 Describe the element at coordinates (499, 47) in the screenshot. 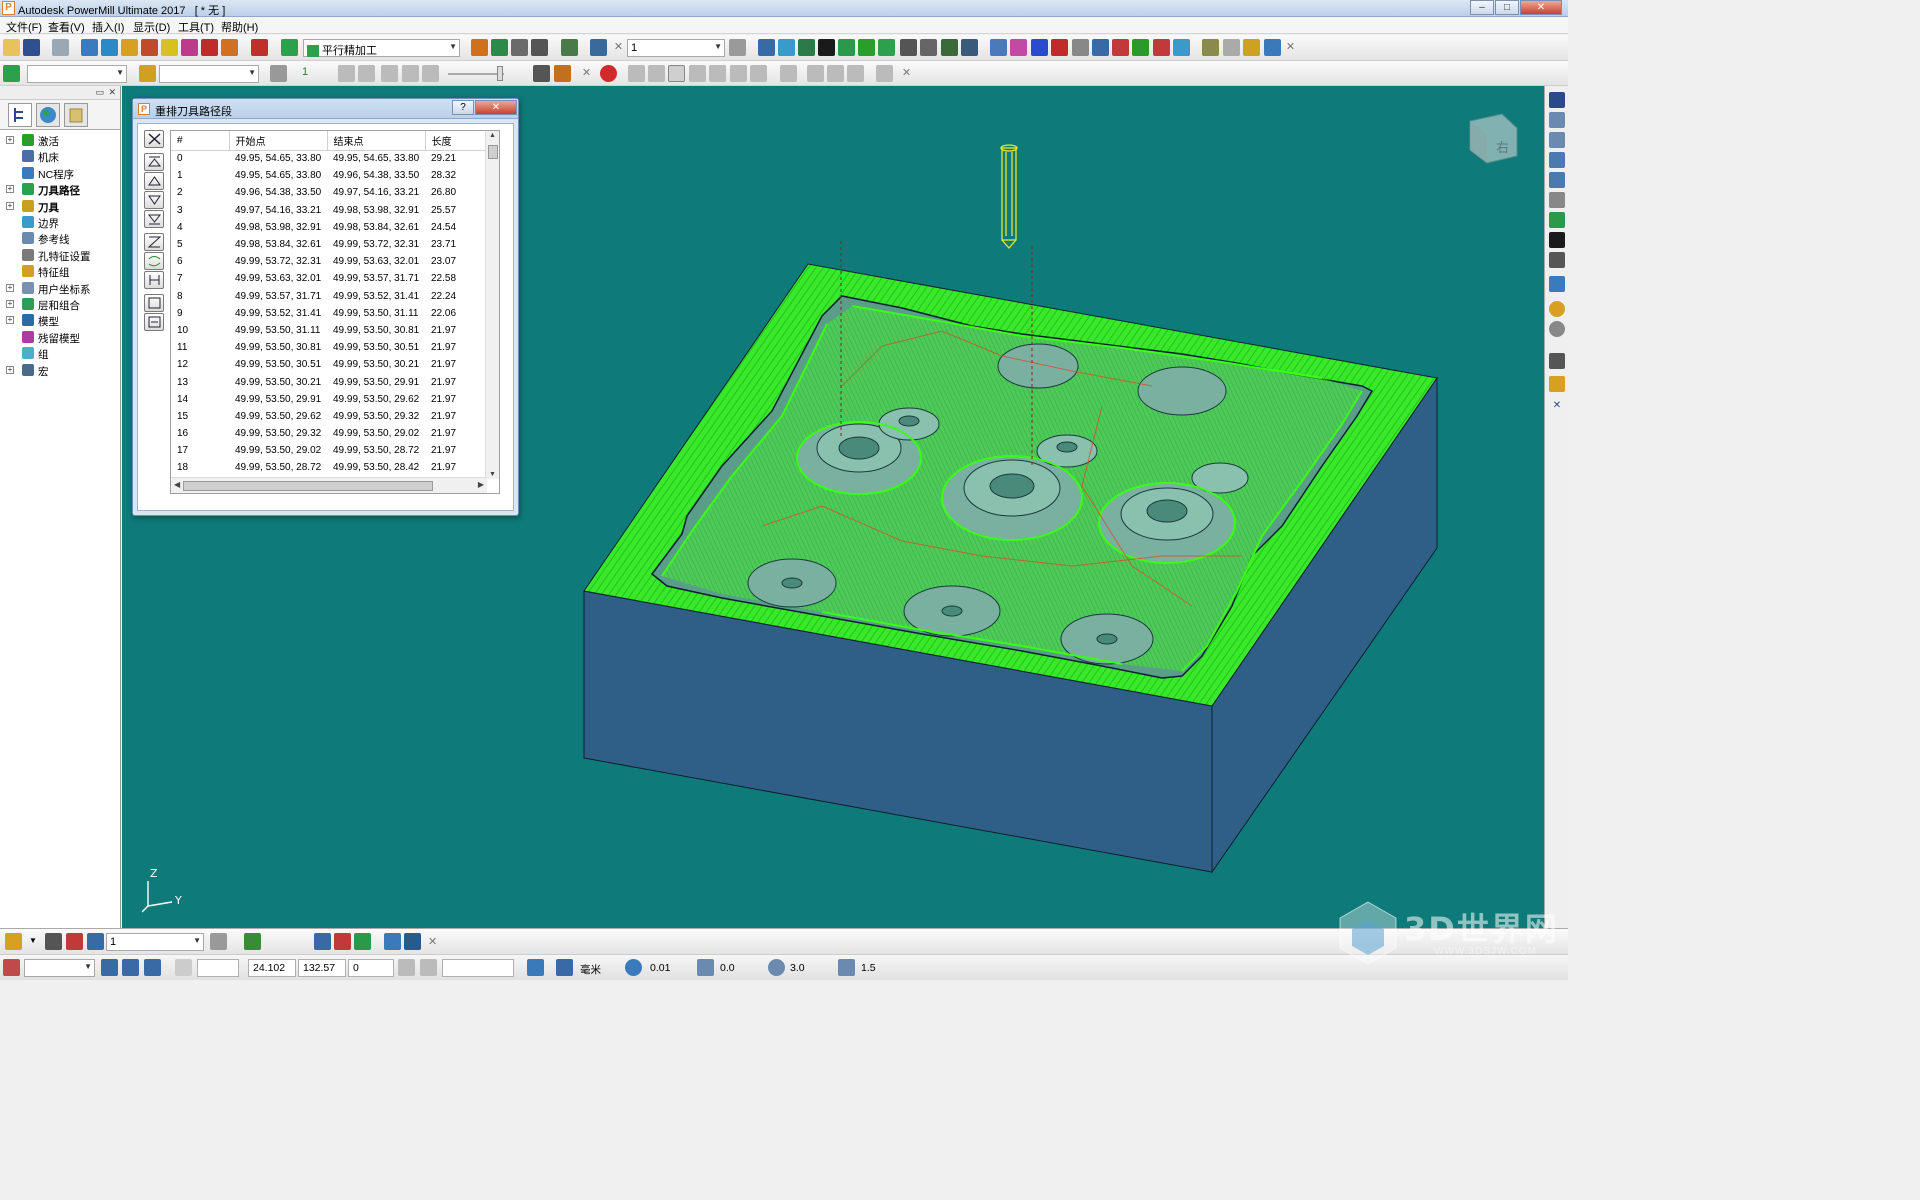

I see `verify-icon` at that location.